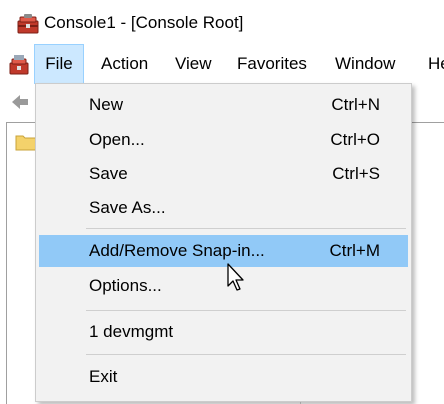 This screenshot has width=444, height=404. What do you see at coordinates (223, 332) in the screenshot?
I see `menu-item-recent-devmgmt: 1 devmgmt` at bounding box center [223, 332].